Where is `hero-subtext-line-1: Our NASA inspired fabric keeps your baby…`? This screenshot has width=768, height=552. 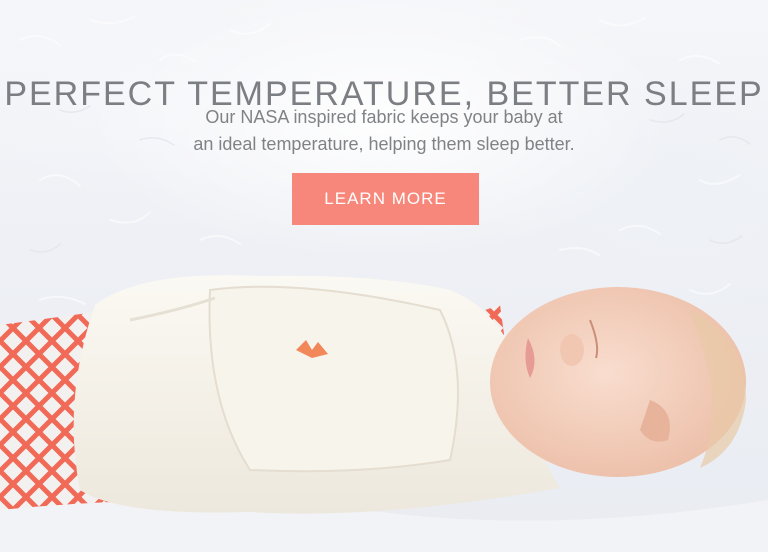 hero-subtext-line-1: Our NASA inspired fabric keeps your baby… is located at coordinates (384, 117).